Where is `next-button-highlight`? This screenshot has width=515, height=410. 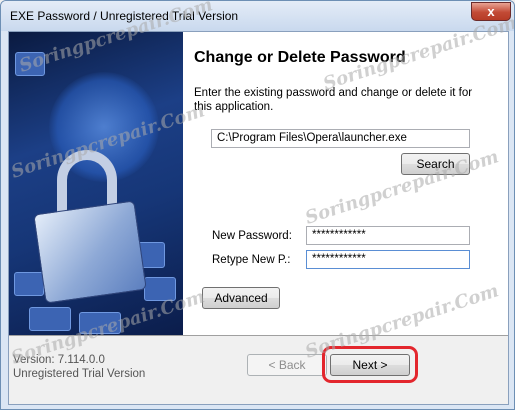 next-button-highlight is located at coordinates (370, 364).